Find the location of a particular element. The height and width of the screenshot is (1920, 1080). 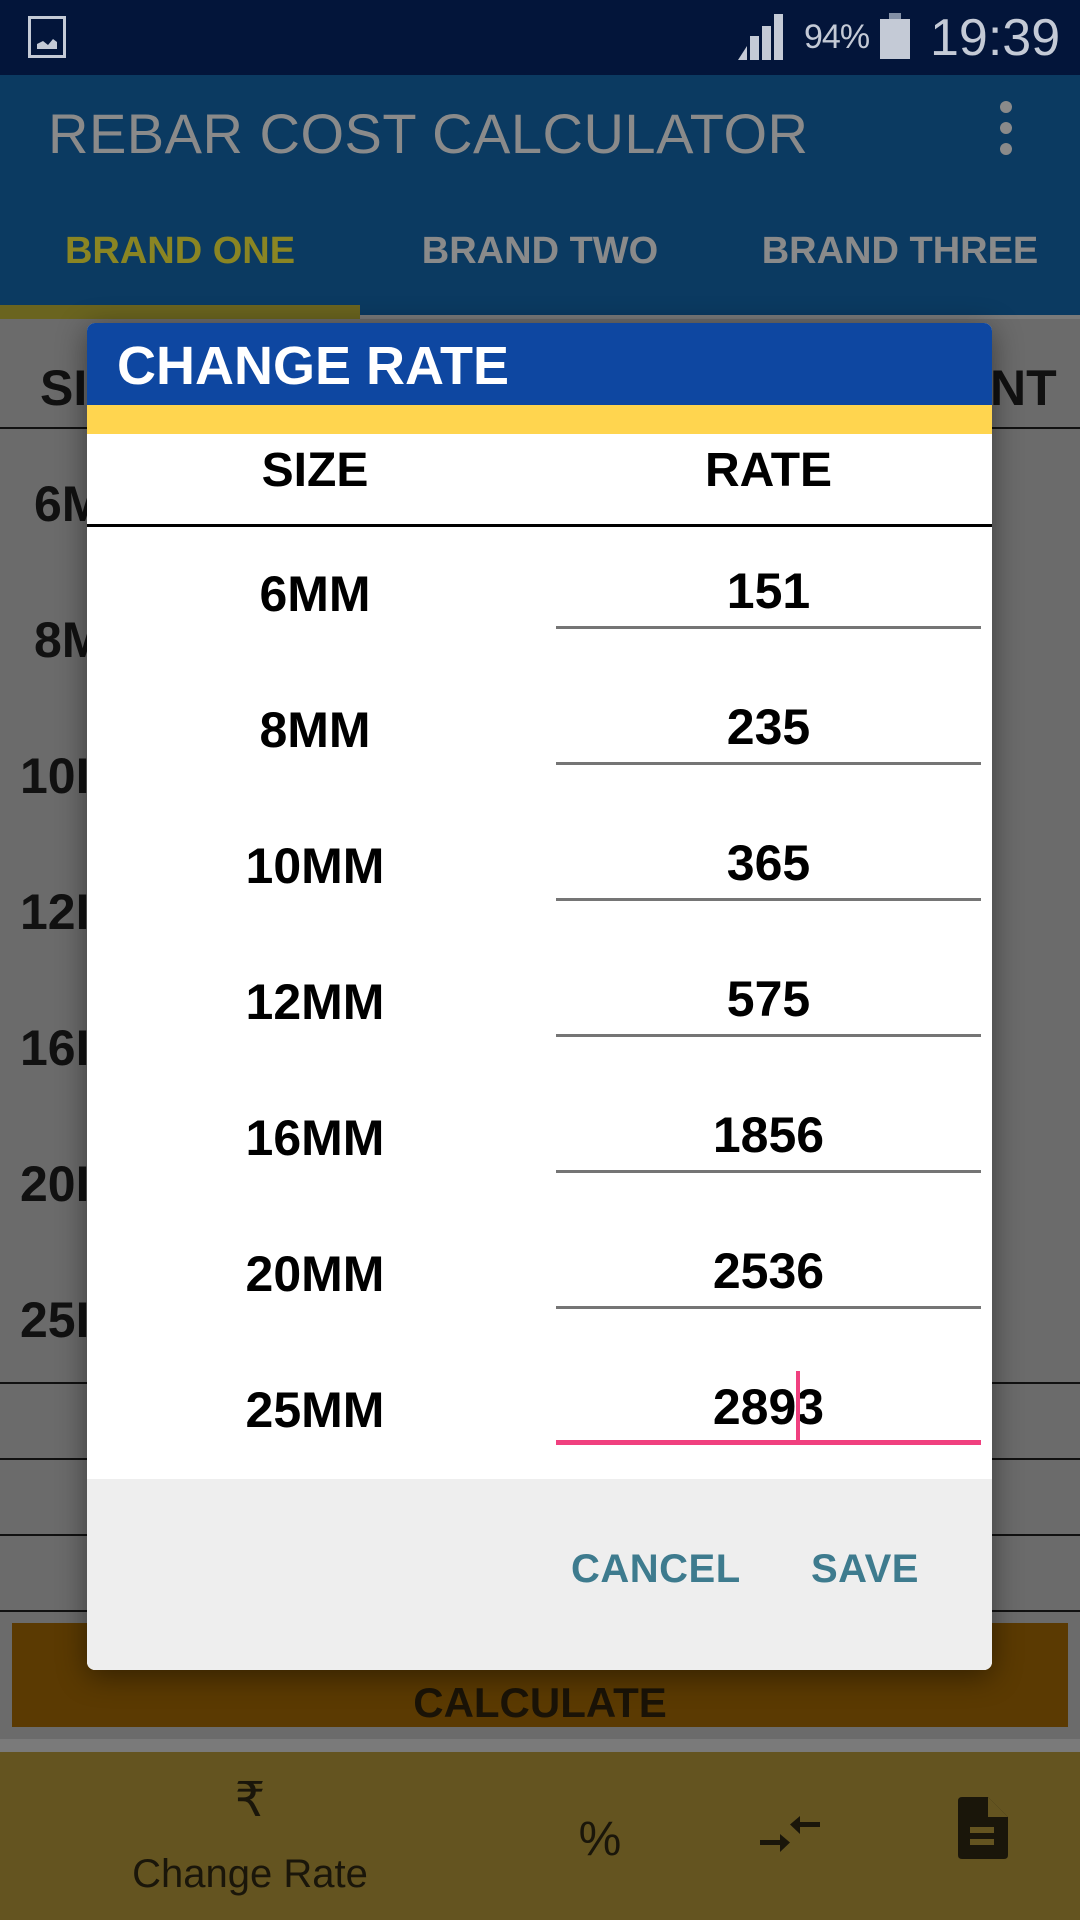

rate-input-6mm is located at coordinates (768, 594).